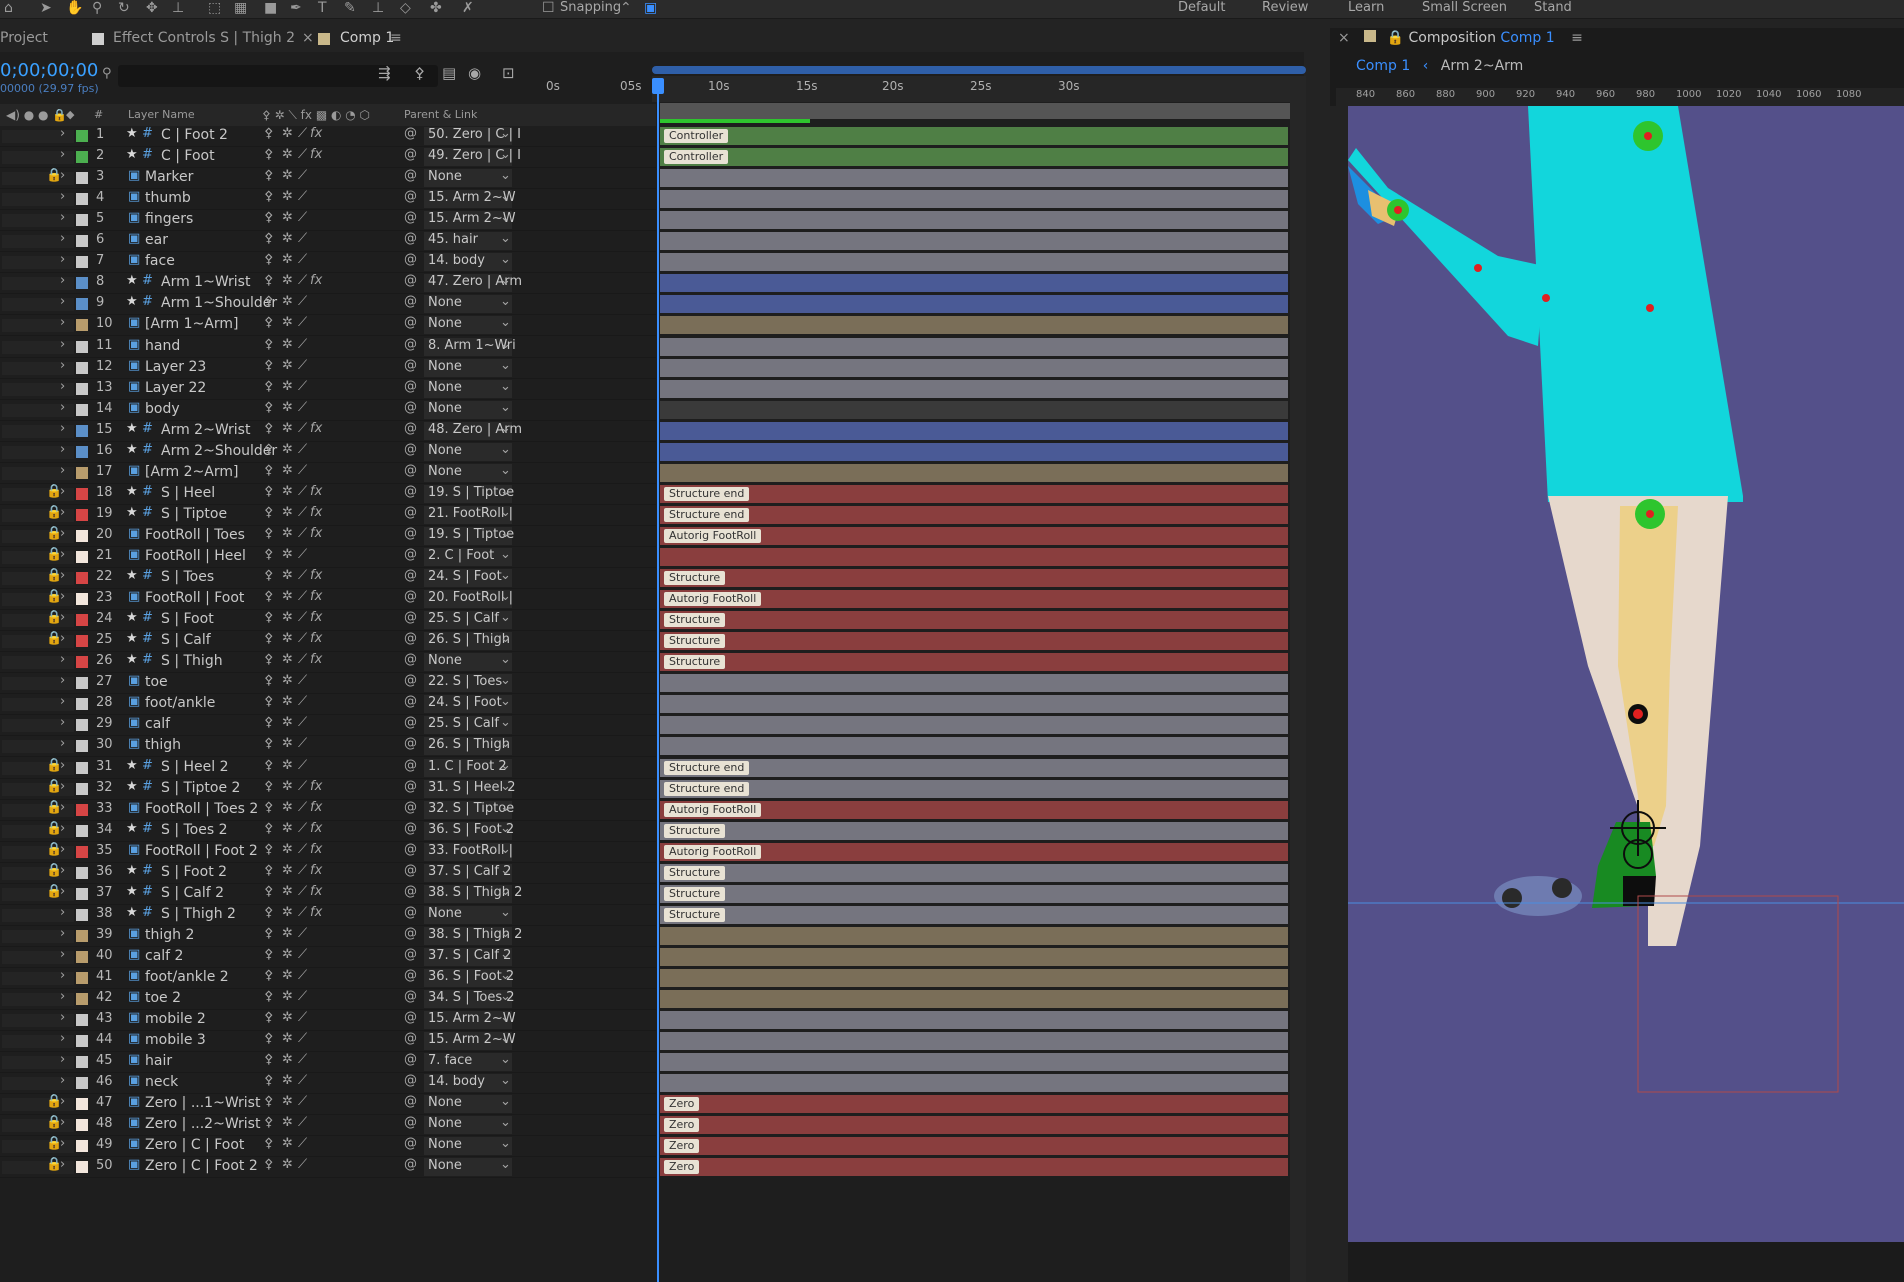  I want to click on layer-name-column-header: Layer Name, so click(161, 114).